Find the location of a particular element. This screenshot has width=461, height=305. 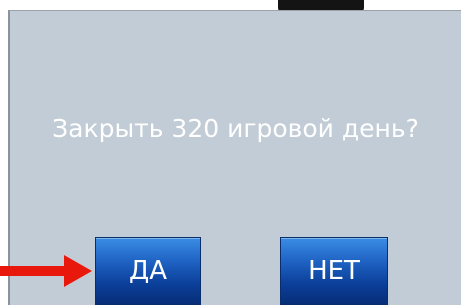

no-button: НЕТ is located at coordinates (334, 271).